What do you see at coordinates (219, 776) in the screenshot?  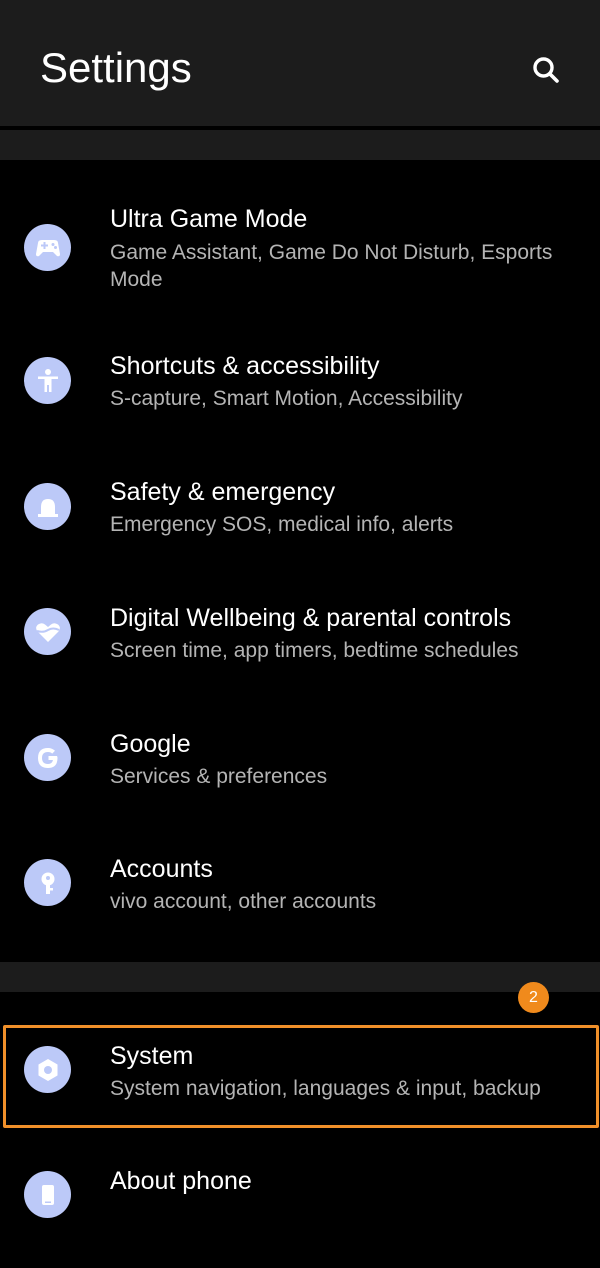 I see `item-subtitle: Services & preferences` at bounding box center [219, 776].